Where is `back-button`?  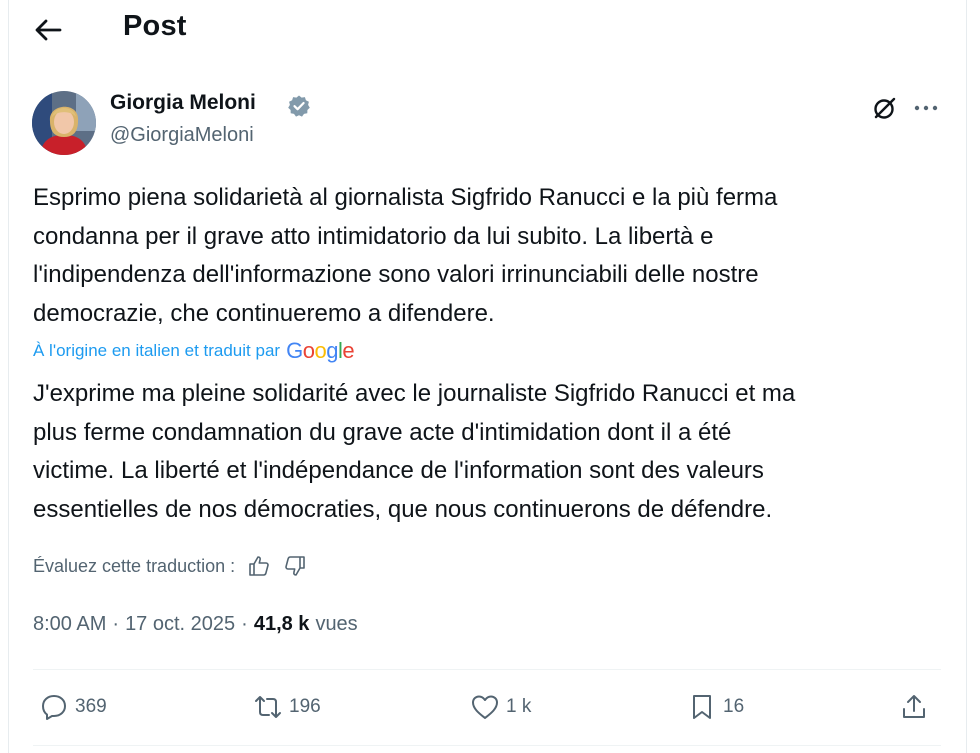 back-button is located at coordinates (48, 30).